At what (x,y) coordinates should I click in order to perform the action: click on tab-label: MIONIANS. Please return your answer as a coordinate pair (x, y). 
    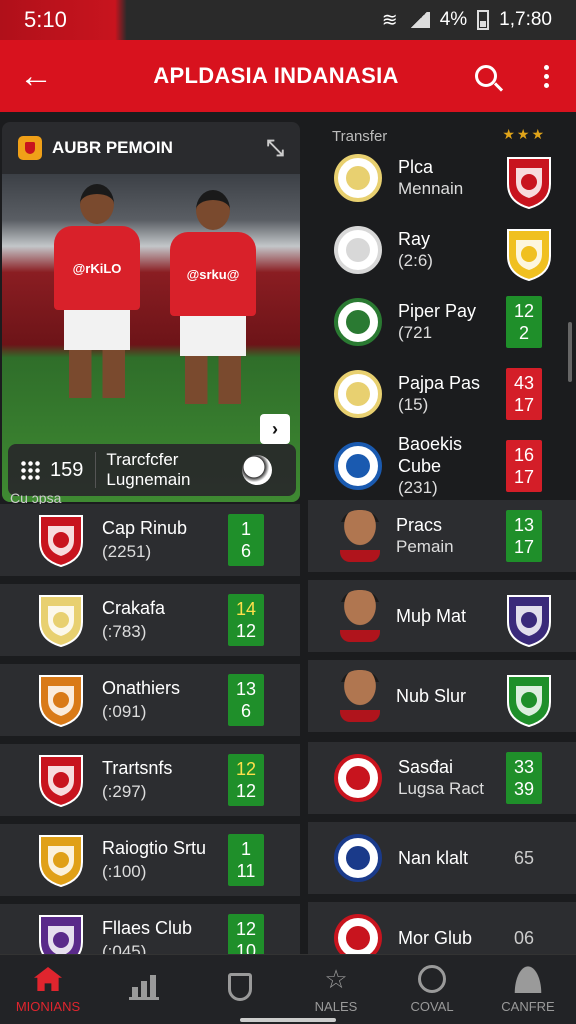
    Looking at the image, I should click on (48, 1006).